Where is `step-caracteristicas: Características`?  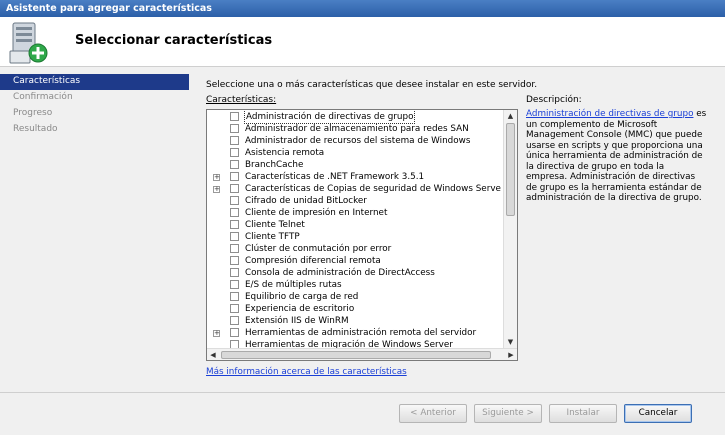
step-caracteristicas: Características is located at coordinates (94, 82).